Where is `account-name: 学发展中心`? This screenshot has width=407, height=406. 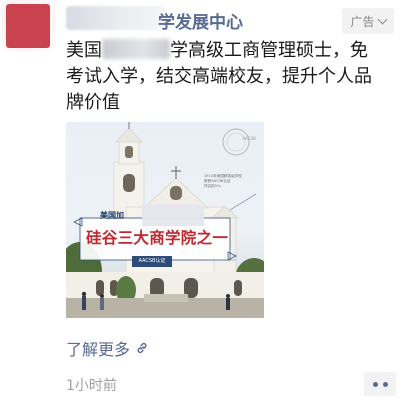 account-name: 学发展中心 is located at coordinates (200, 20).